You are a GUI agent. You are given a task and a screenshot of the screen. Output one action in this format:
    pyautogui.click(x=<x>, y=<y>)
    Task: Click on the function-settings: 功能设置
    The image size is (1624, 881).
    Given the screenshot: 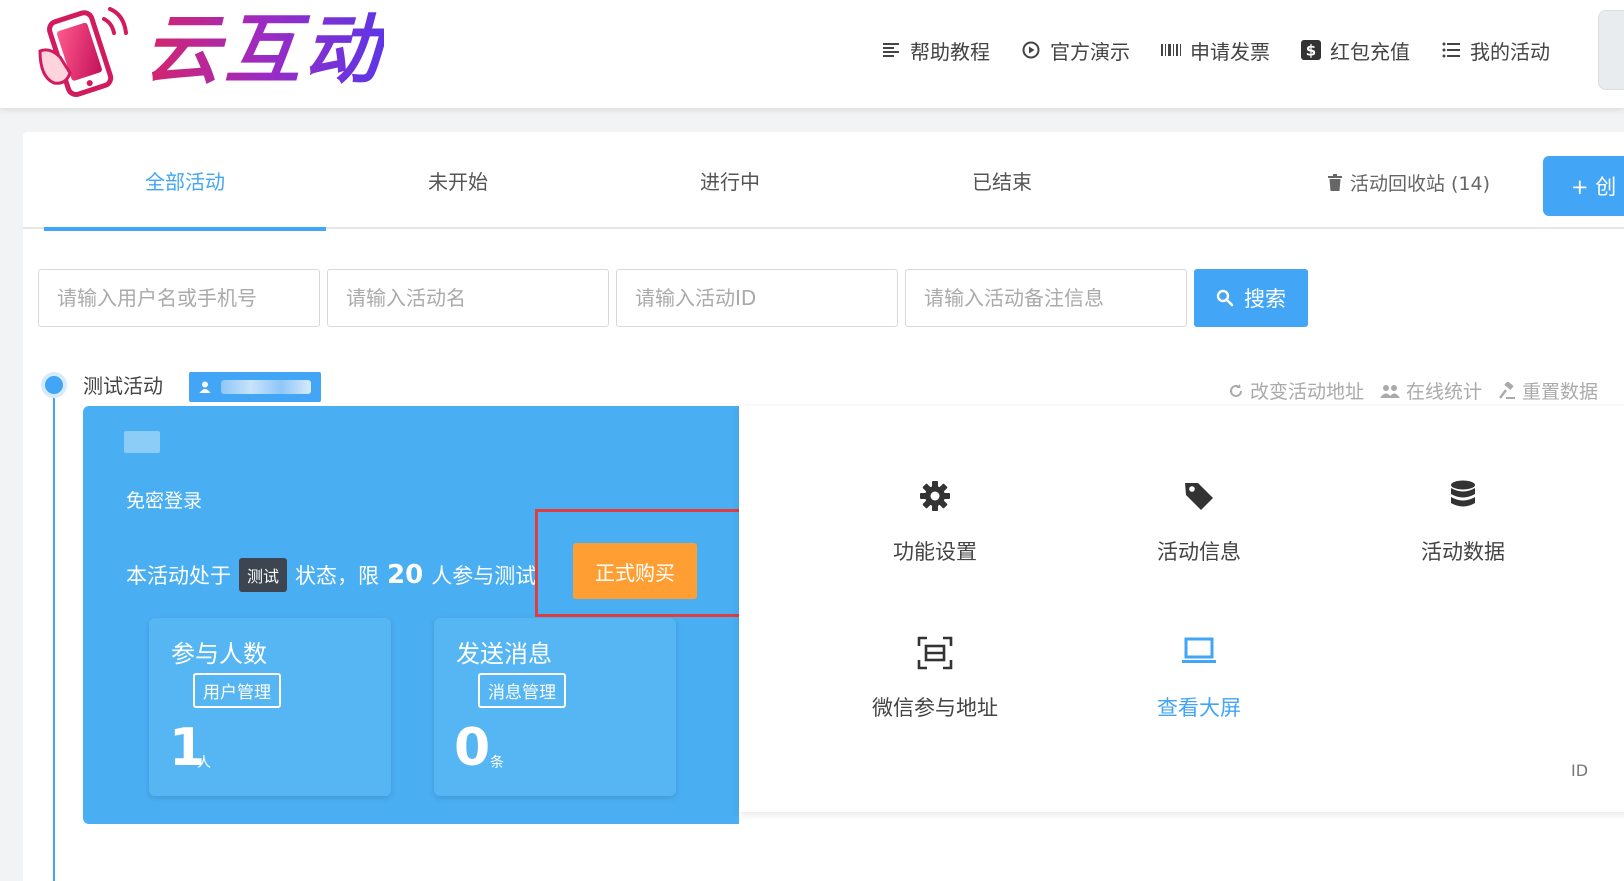 What is the action you would take?
    pyautogui.click(x=935, y=523)
    